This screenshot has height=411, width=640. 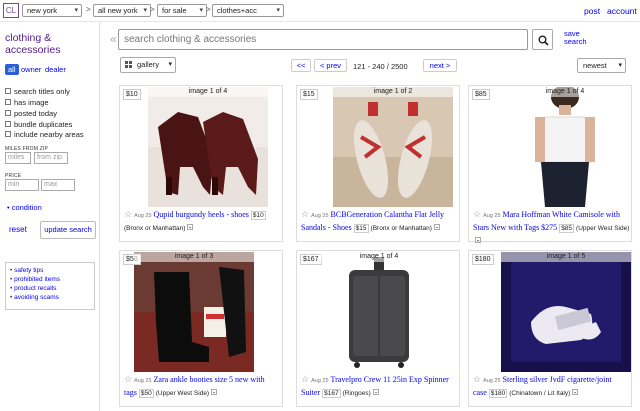 I want to click on first-page-button: <<, so click(x=301, y=65).